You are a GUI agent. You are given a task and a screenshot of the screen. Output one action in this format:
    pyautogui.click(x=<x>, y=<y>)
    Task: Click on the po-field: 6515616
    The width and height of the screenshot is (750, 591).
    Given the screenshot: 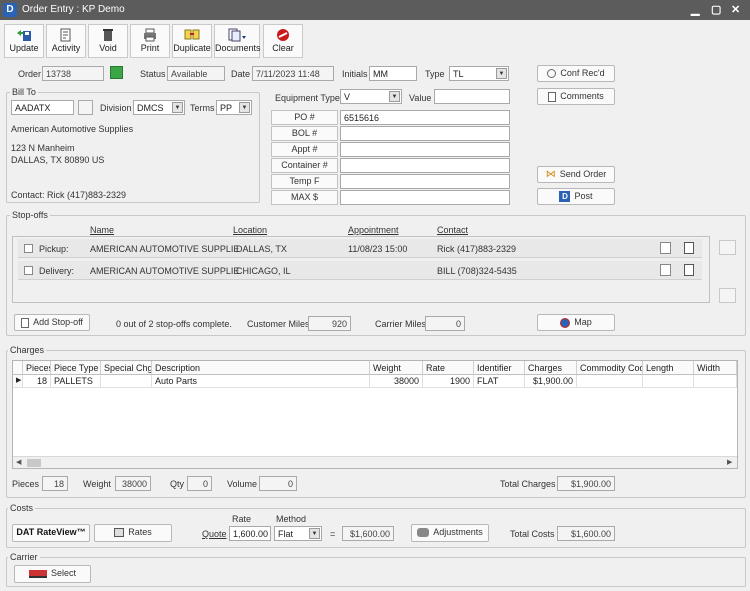 What is the action you would take?
    pyautogui.click(x=425, y=117)
    